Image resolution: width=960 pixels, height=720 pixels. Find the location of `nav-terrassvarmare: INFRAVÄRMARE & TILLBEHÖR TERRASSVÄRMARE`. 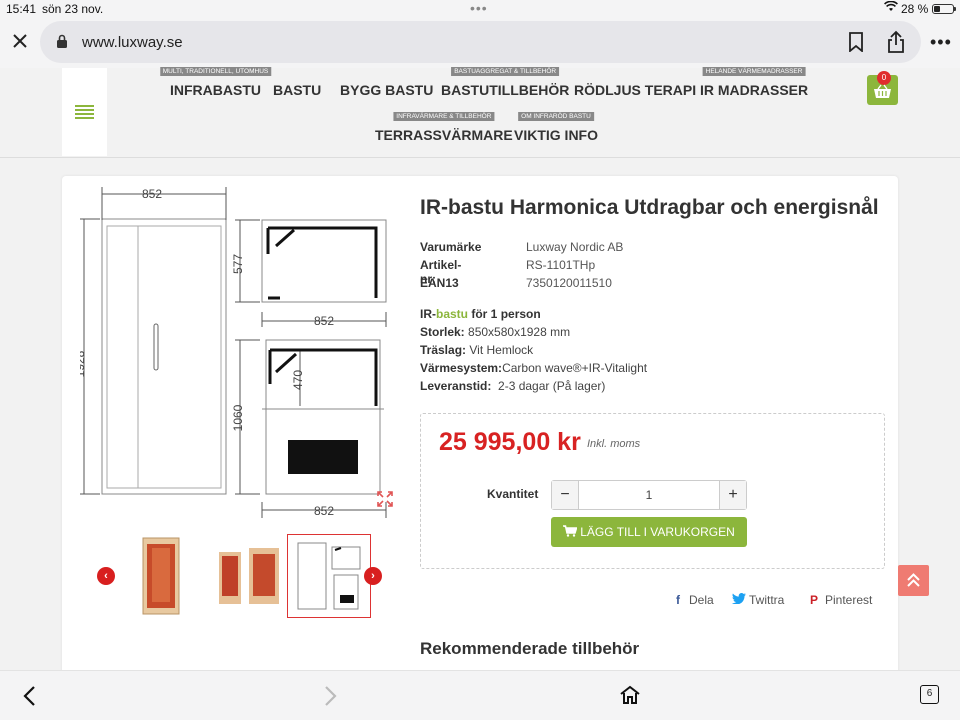

nav-terrassvarmare: INFRAVÄRMARE & TILLBEHÖR TERRASSVÄRMARE is located at coordinates (444, 127).